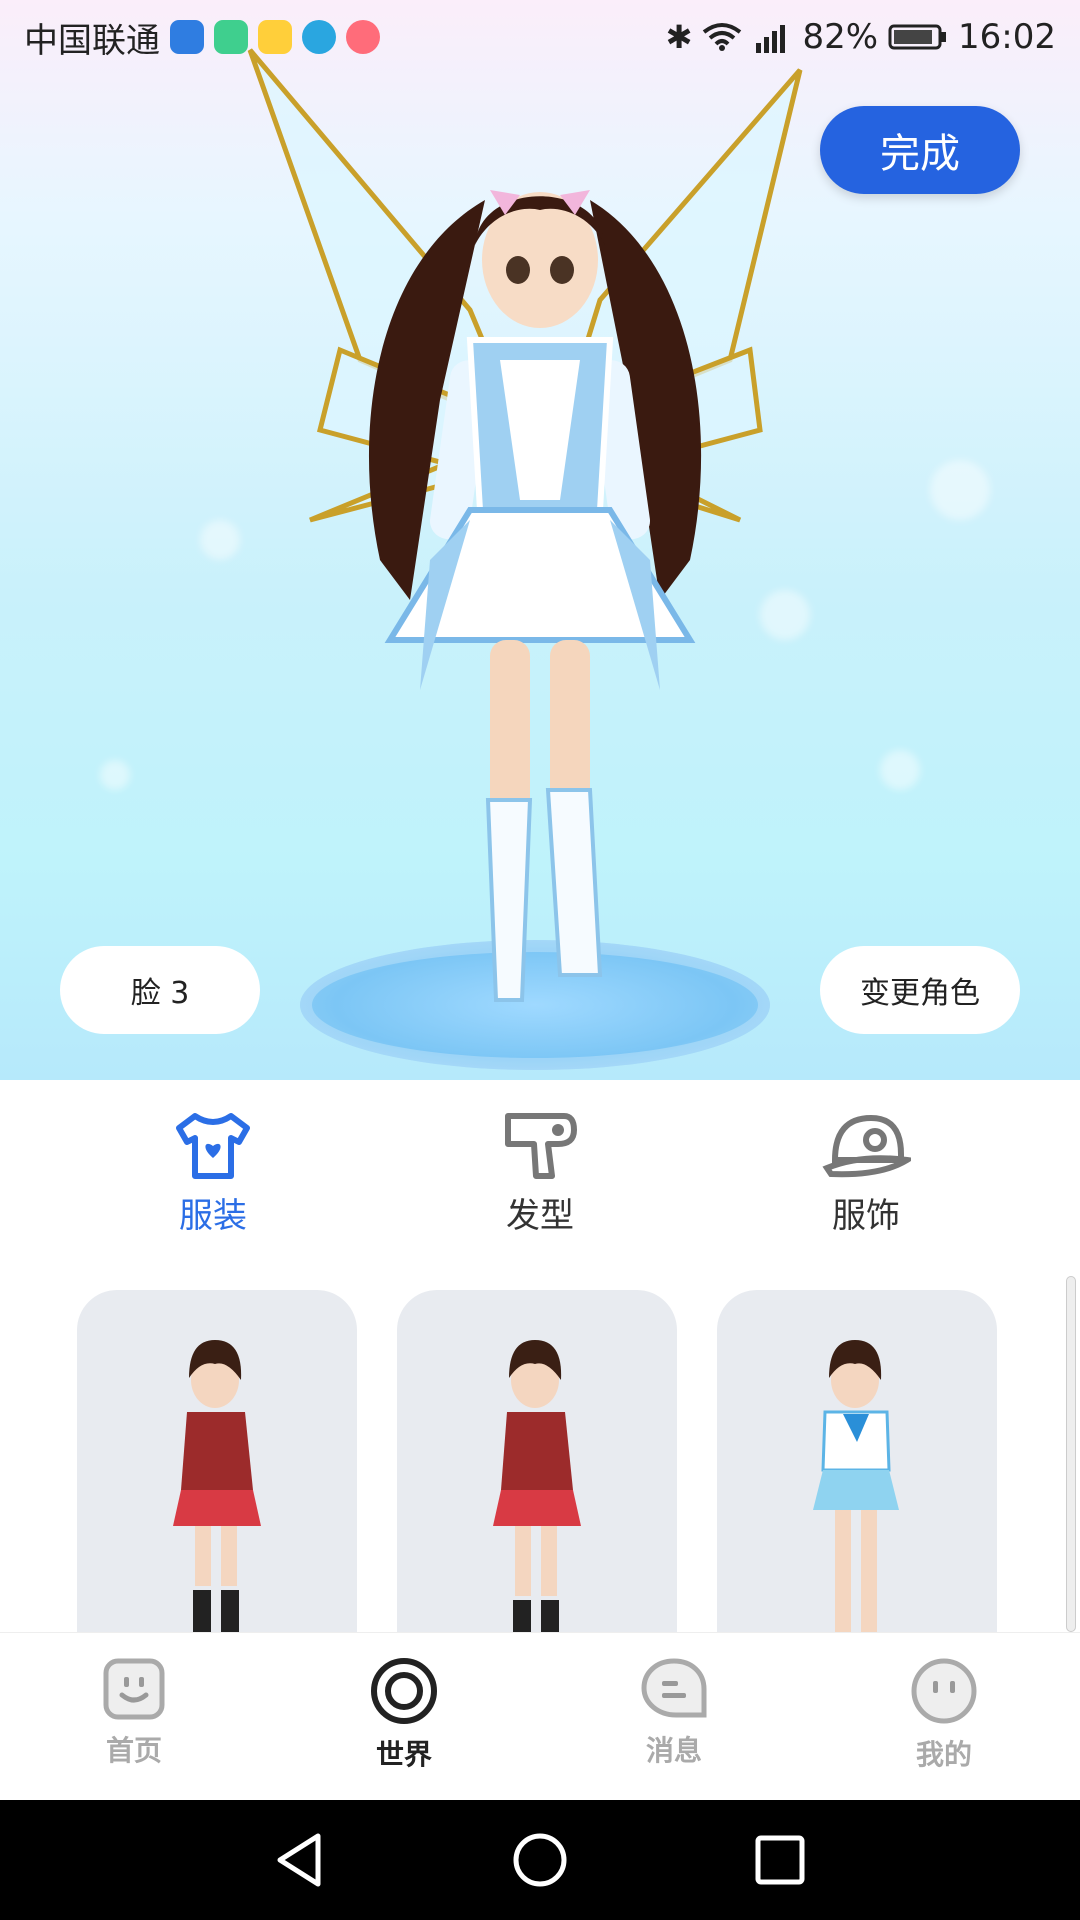  Describe the element at coordinates (722, 37) in the screenshot. I see `wifi-icon` at that location.